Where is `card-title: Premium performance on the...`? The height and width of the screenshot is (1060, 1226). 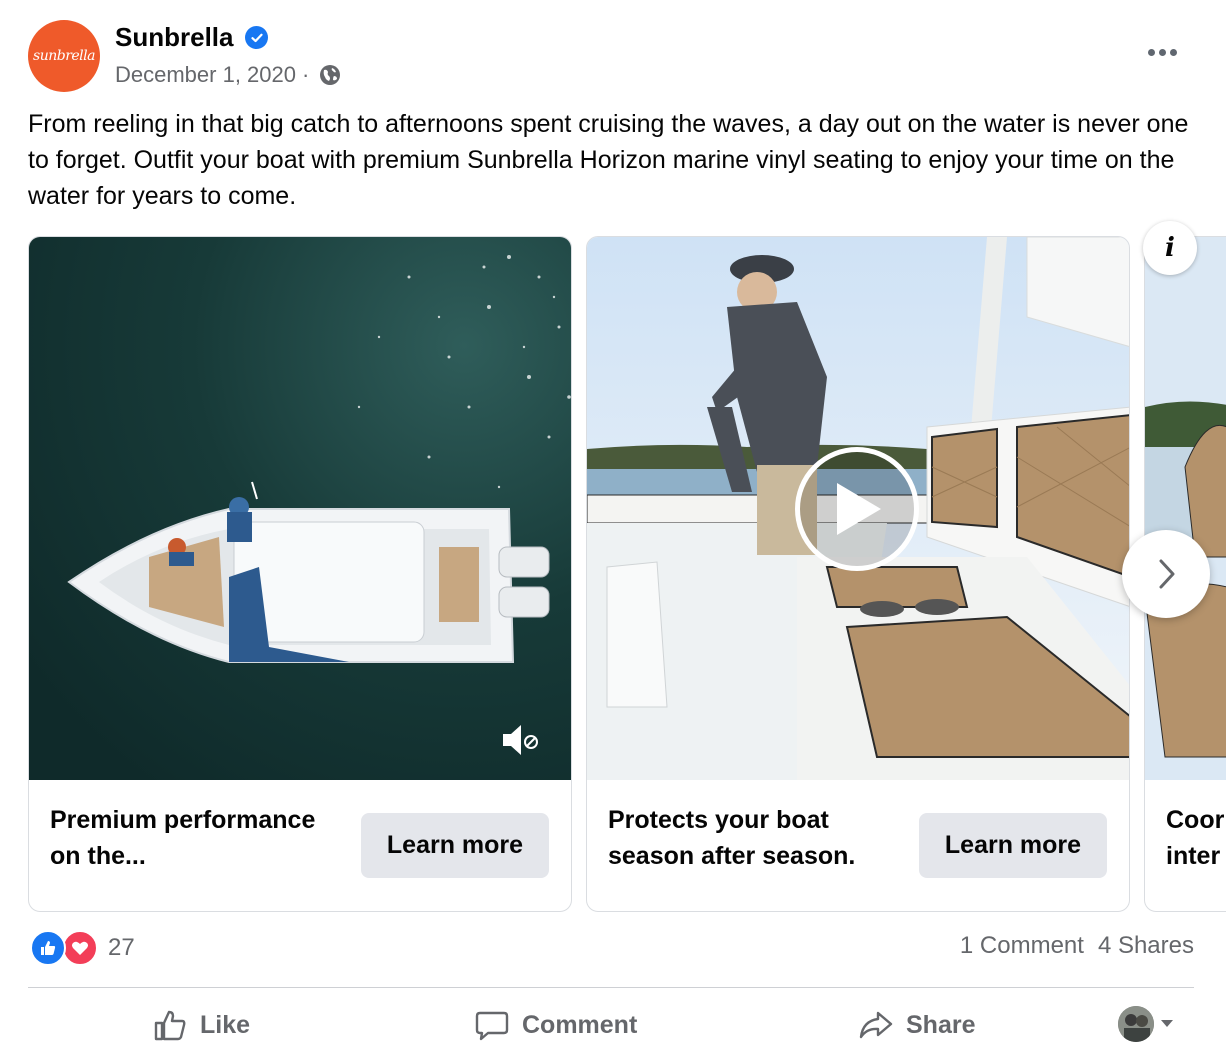 card-title: Premium performance on the... is located at coordinates (200, 838).